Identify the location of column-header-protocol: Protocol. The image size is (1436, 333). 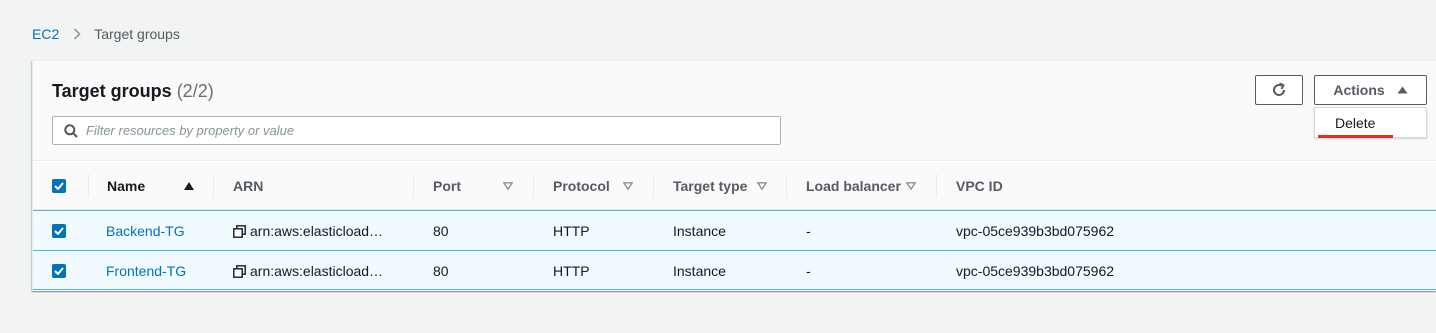
(581, 186).